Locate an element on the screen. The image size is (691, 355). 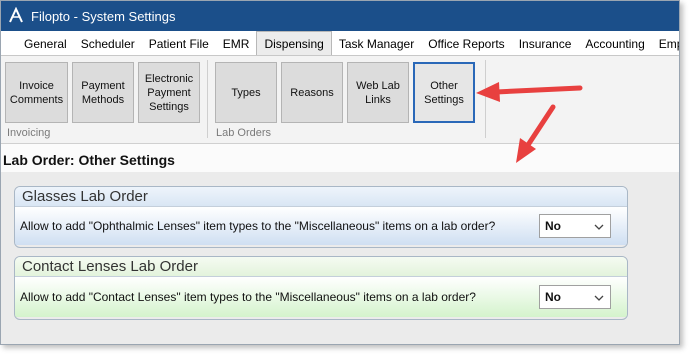
types-button: Types is located at coordinates (246, 92).